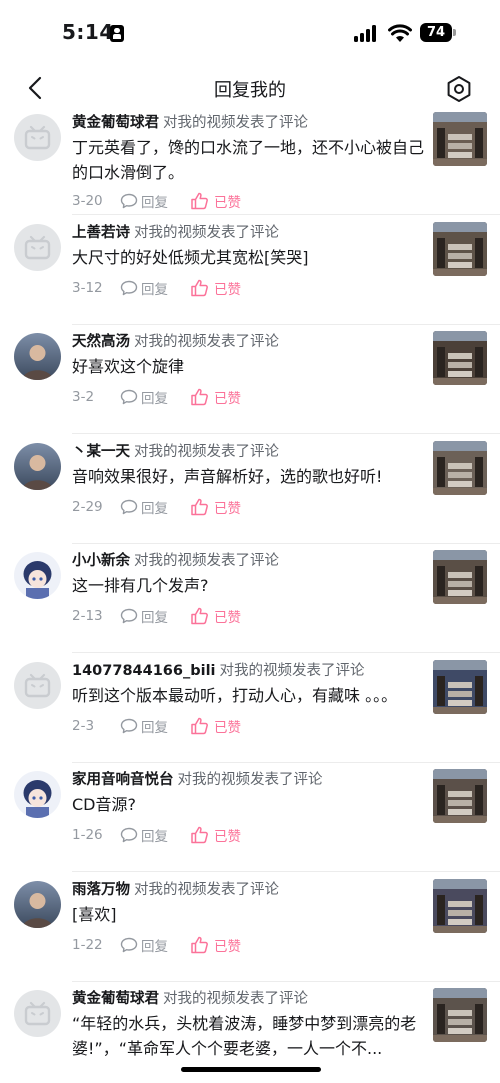  What do you see at coordinates (248, 476) in the screenshot?
I see `comment-text: 音响效果很好，声音解析好，选的歌也好听!` at bounding box center [248, 476].